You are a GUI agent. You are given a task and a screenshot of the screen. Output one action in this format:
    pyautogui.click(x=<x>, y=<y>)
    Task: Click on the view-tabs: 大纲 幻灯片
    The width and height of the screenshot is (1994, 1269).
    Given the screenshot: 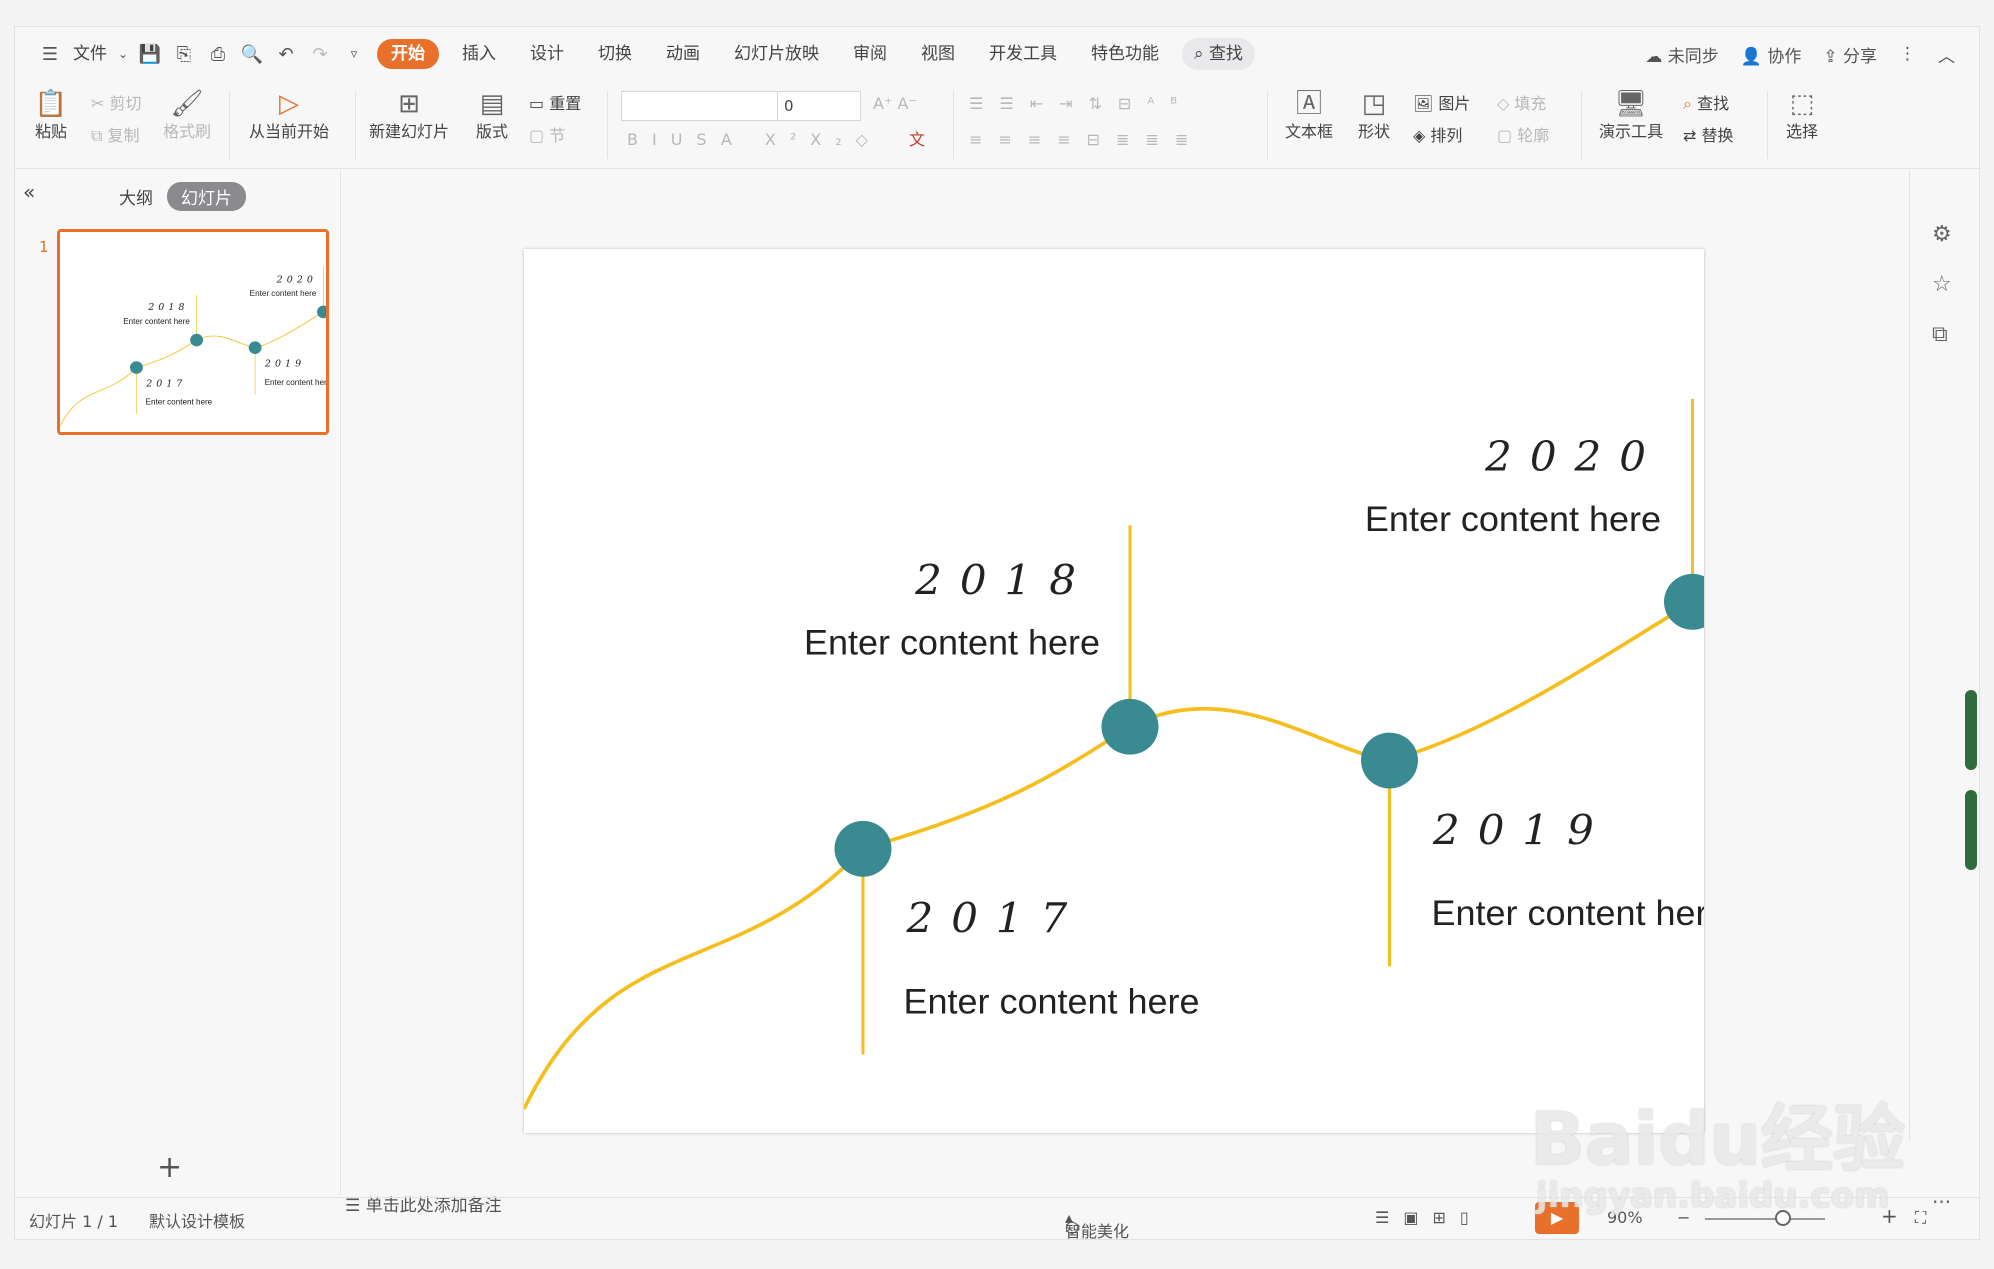 What is the action you would take?
    pyautogui.click(x=182, y=196)
    